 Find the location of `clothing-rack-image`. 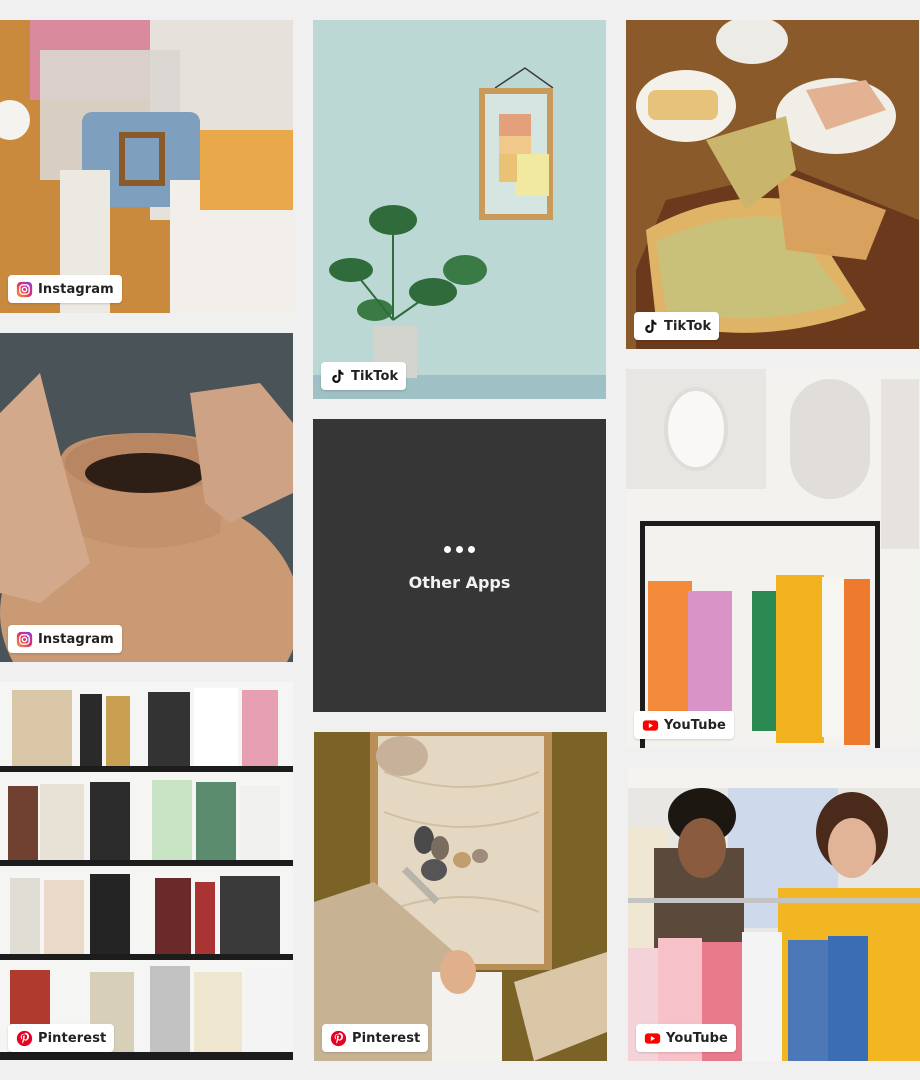

clothing-rack-image is located at coordinates (772, 558).